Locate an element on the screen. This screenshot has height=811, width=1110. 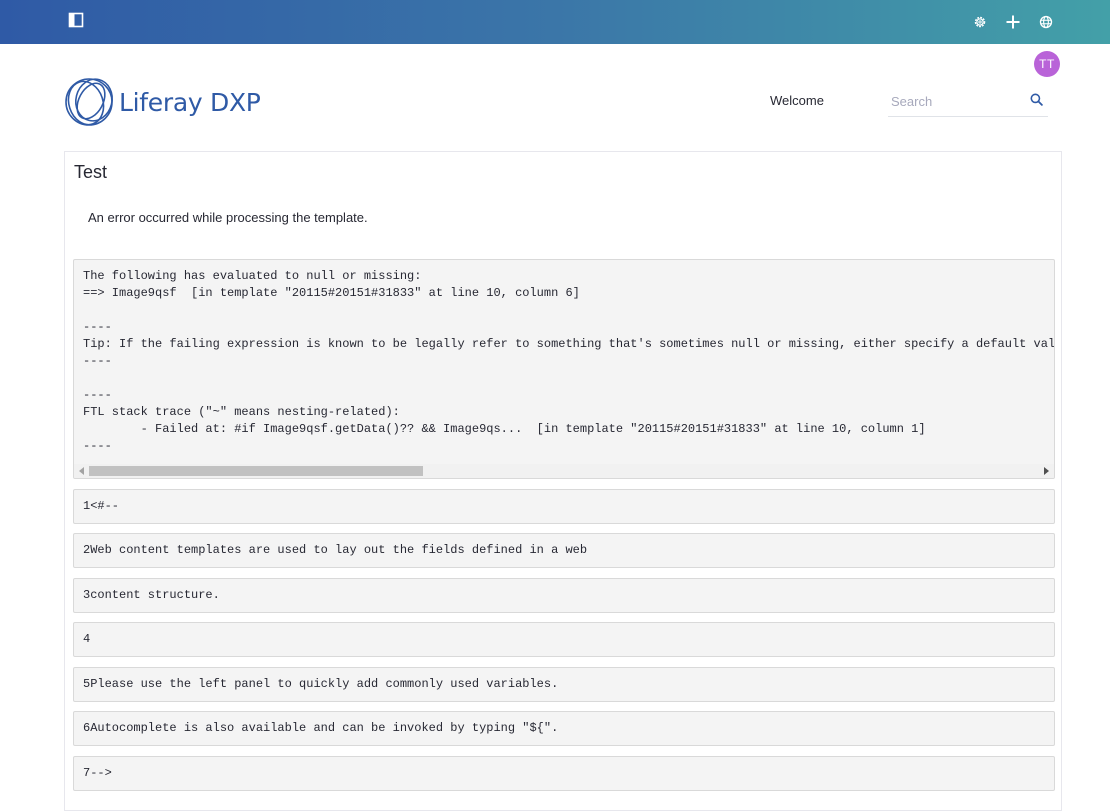
site-logo: Liferay DXP is located at coordinates (162, 102).